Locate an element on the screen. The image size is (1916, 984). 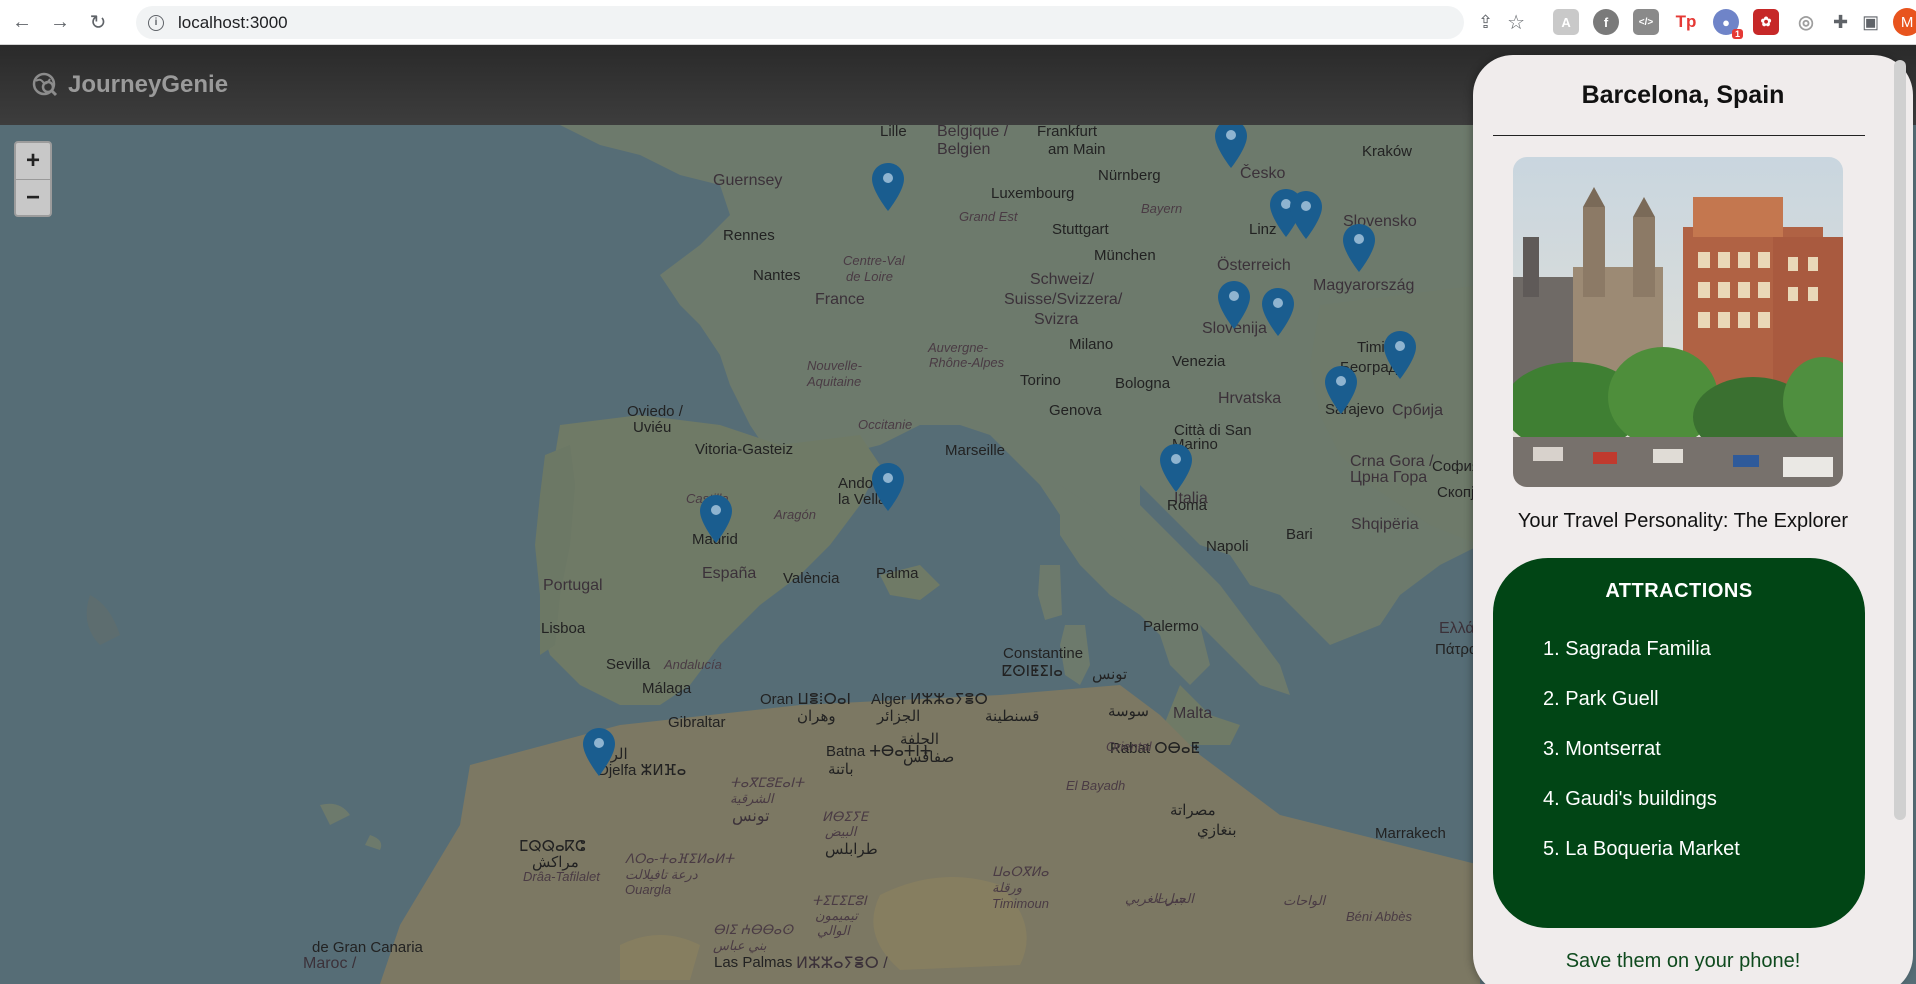
map-label: Aquitaine is located at coordinates (834, 381).